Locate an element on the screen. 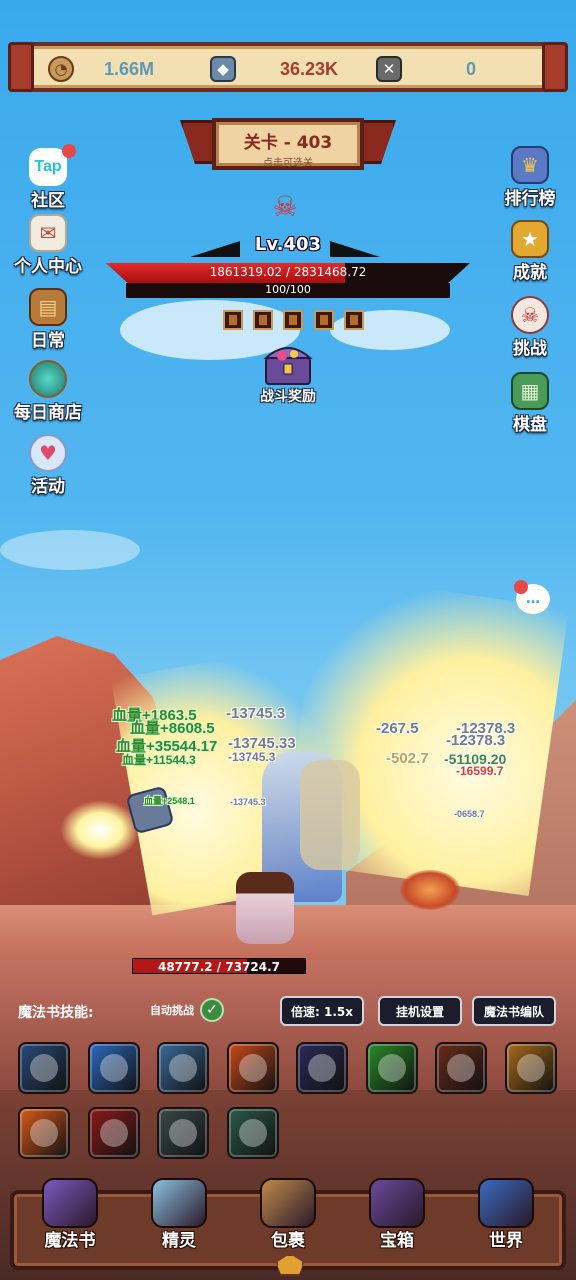 The width and height of the screenshot is (576, 1280). magic-book-team-button: 魔法书编队 is located at coordinates (514, 1011).